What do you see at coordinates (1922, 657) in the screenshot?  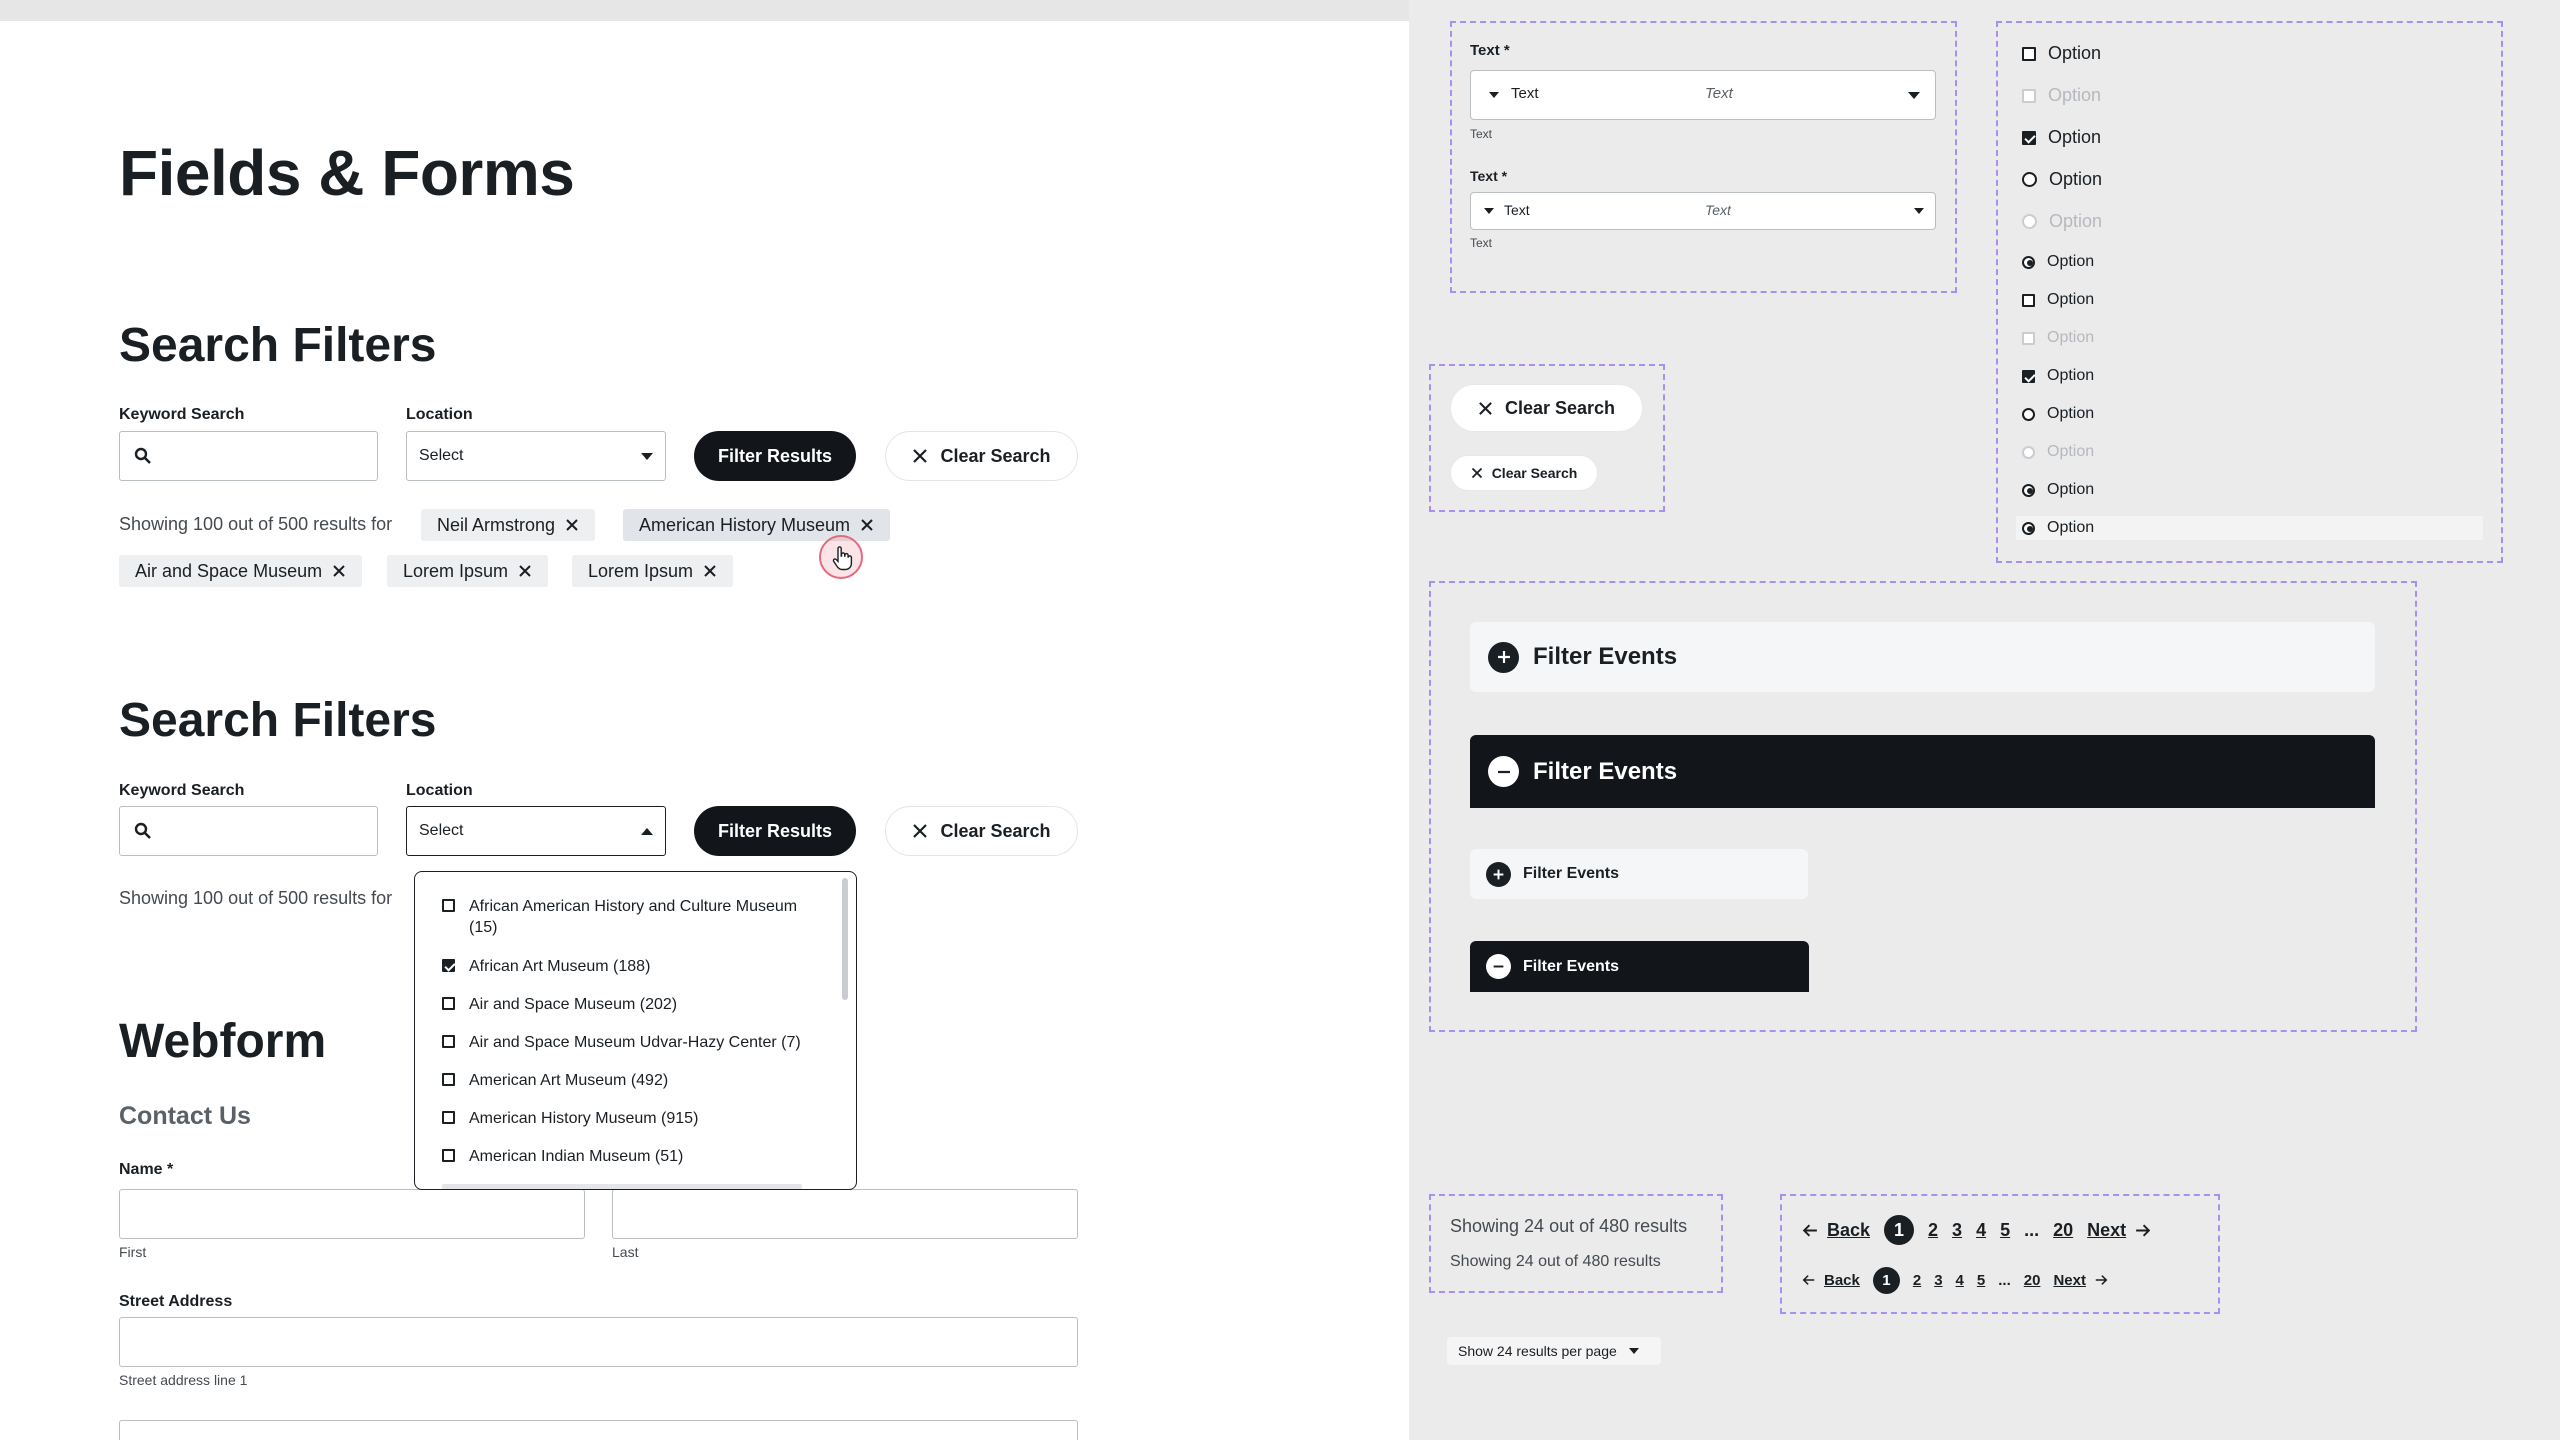 I see `accordion-closed-large: Filter Events` at bounding box center [1922, 657].